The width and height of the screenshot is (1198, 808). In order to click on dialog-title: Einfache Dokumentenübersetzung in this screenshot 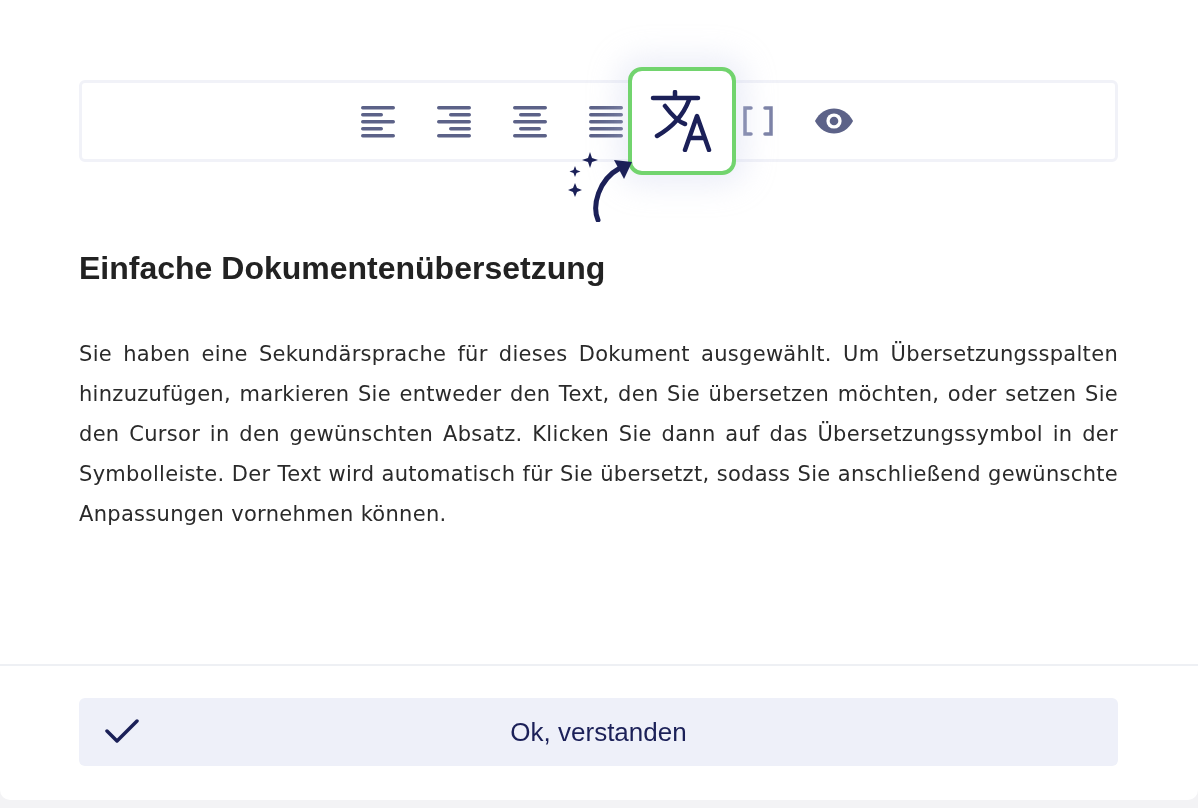, I will do `click(343, 268)`.